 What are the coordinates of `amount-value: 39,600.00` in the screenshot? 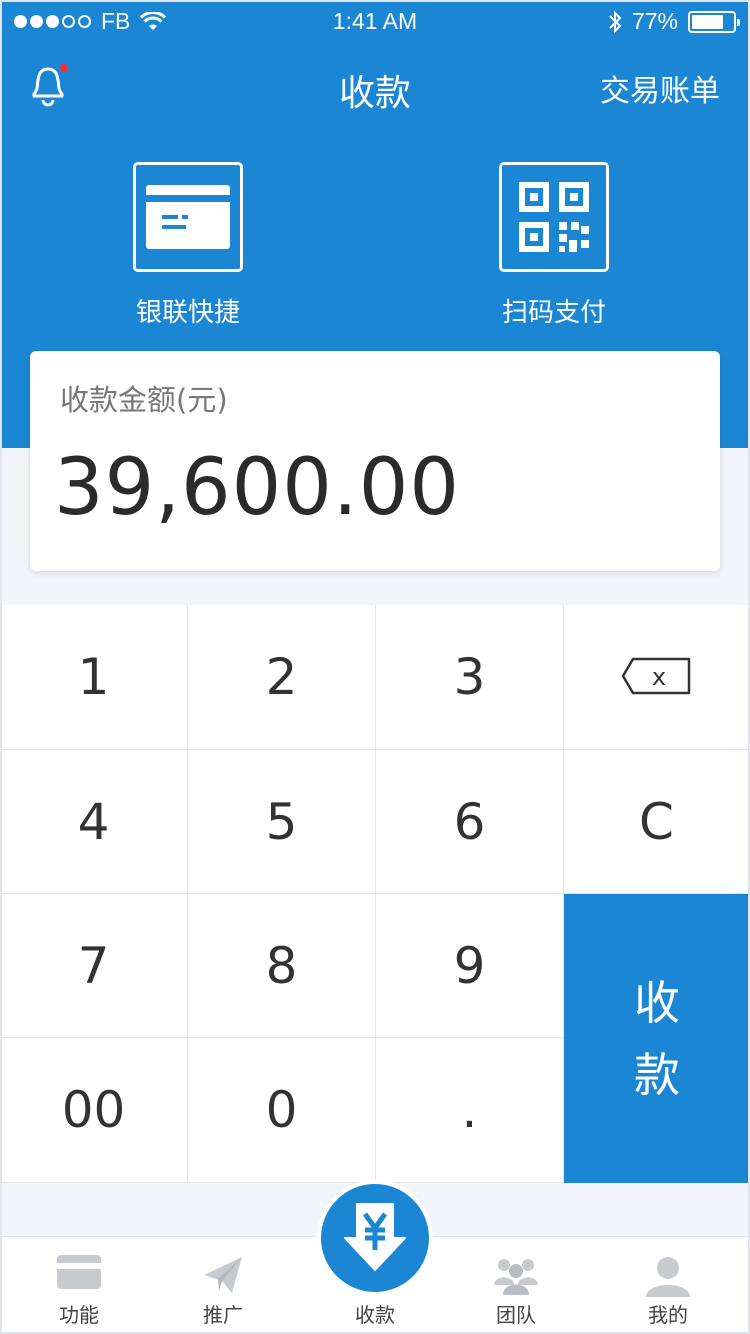 It's located at (257, 488).